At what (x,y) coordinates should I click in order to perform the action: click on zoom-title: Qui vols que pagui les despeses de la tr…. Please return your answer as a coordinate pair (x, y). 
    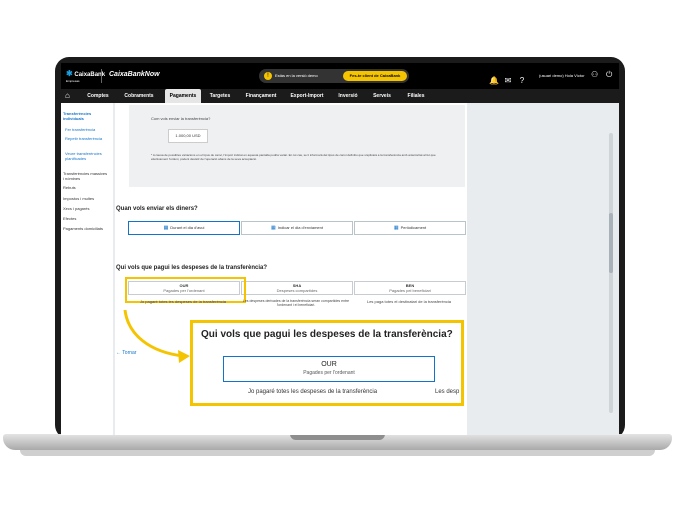
    Looking at the image, I should click on (327, 334).